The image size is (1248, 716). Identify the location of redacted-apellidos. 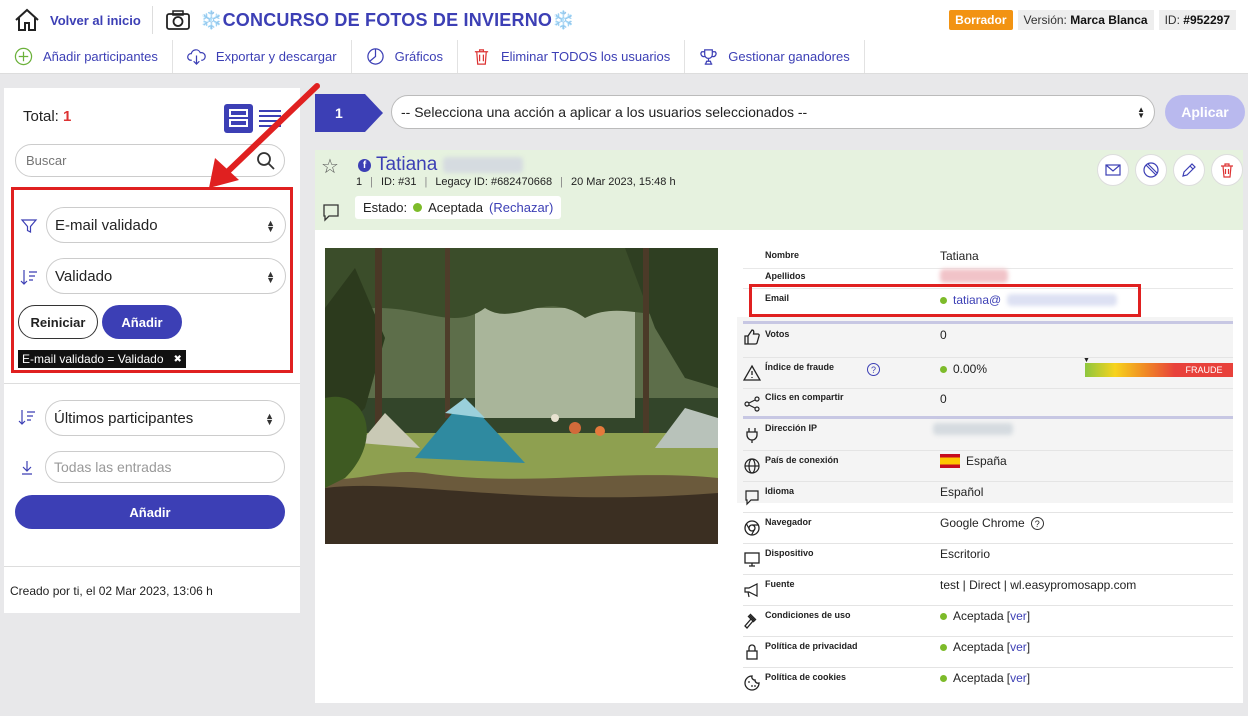
(974, 276).